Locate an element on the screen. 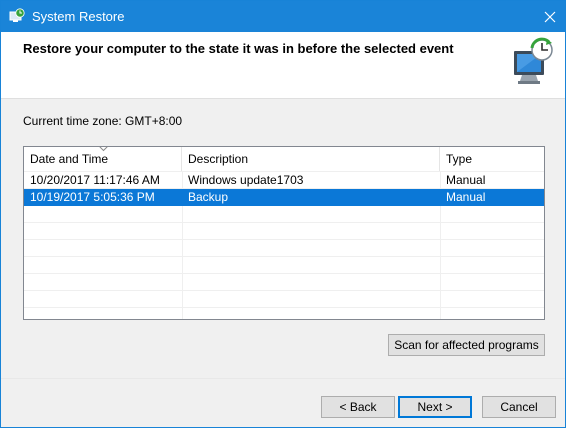  cell-description: Backup is located at coordinates (208, 197).